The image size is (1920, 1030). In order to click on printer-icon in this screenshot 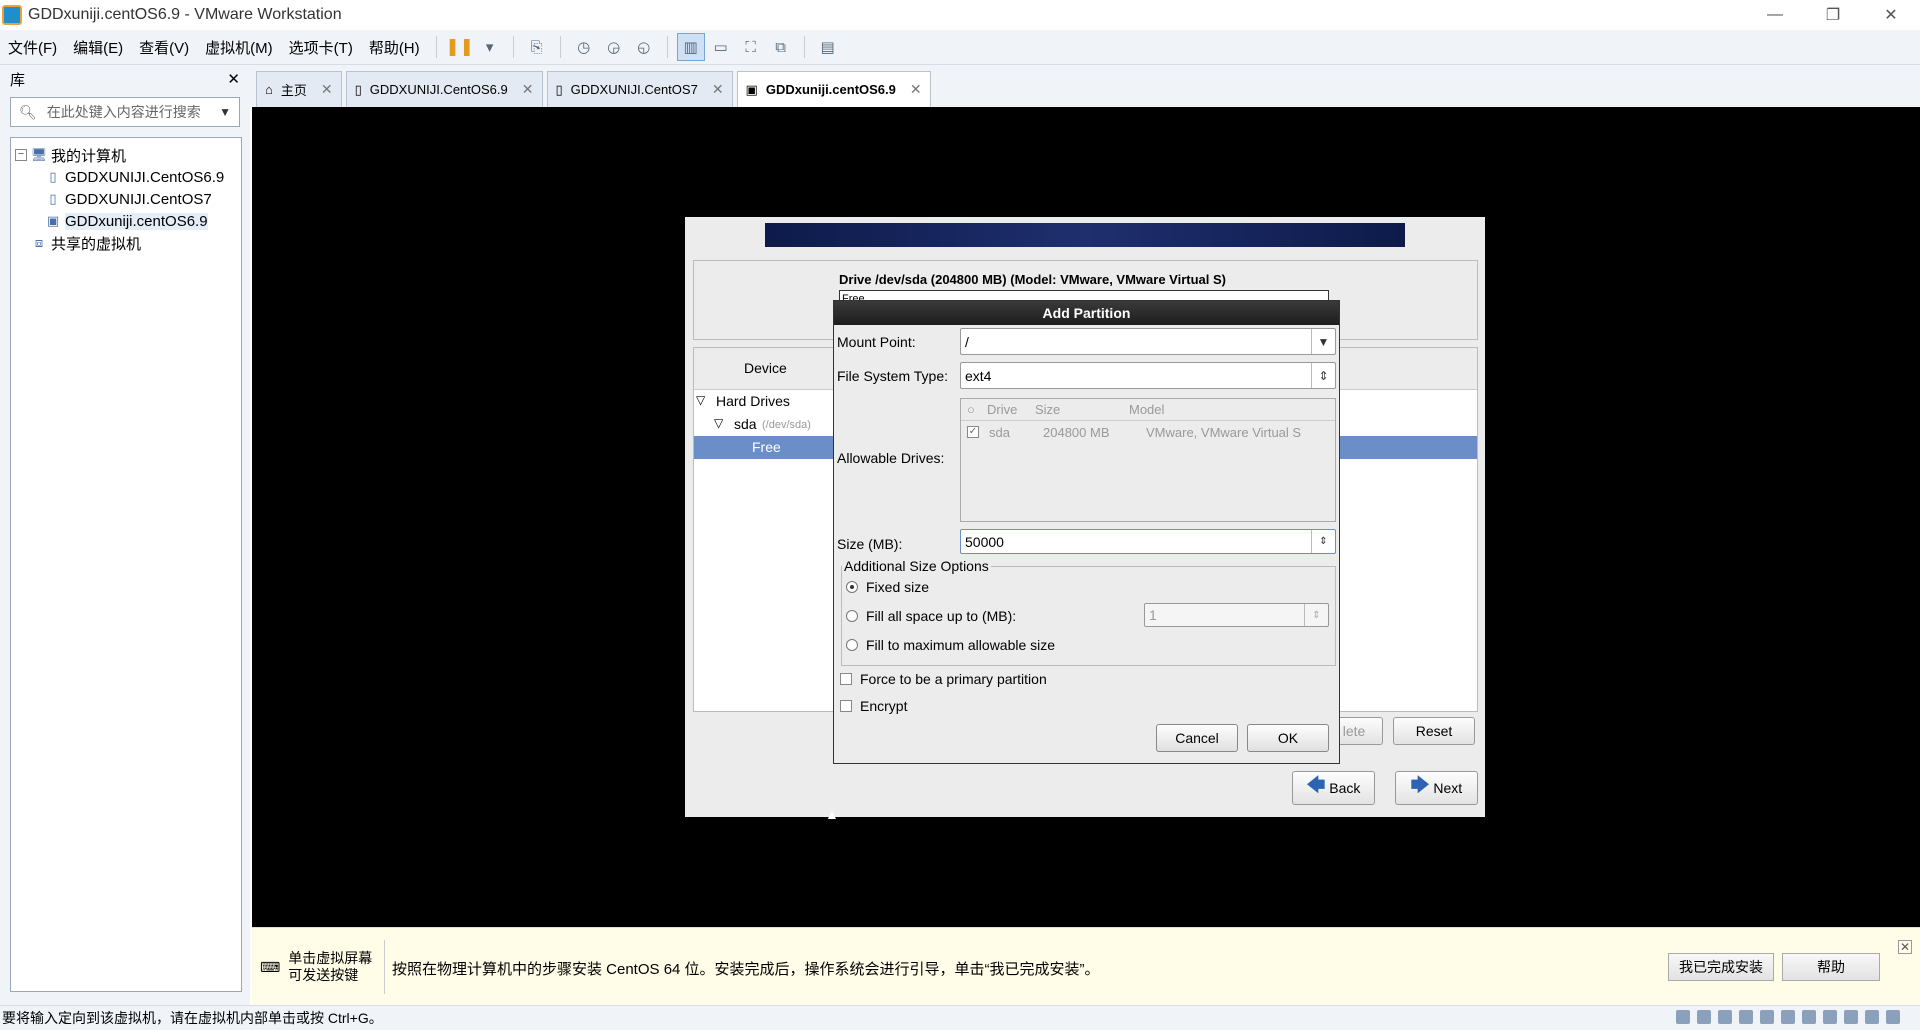, I will do `click(1788, 1017)`.